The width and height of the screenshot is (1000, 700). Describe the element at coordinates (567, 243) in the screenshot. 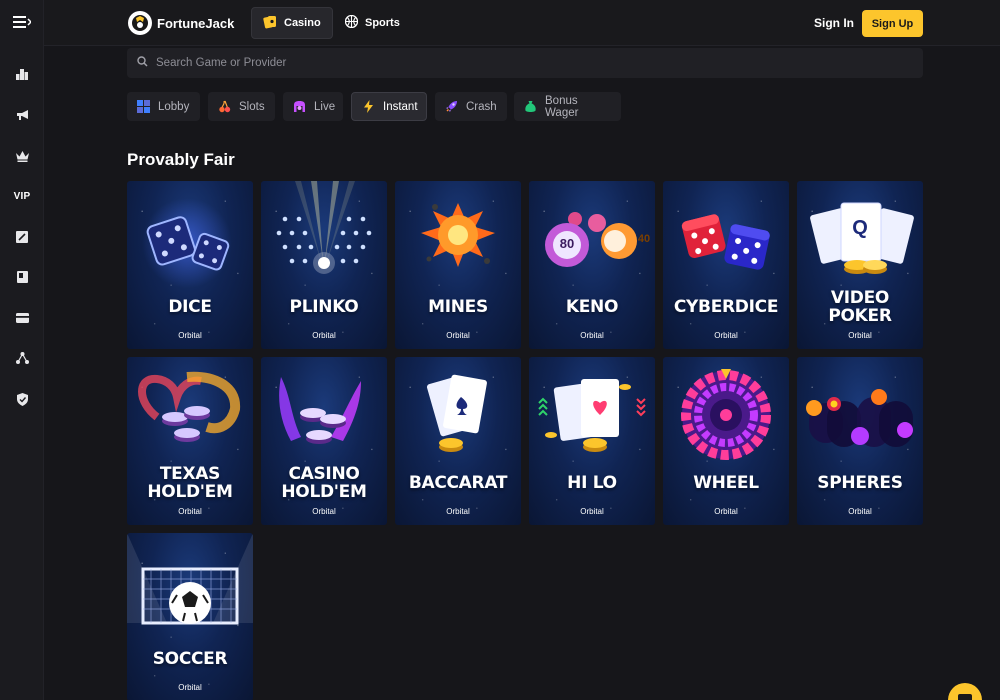

I see `keno-ball-80: 80` at that location.